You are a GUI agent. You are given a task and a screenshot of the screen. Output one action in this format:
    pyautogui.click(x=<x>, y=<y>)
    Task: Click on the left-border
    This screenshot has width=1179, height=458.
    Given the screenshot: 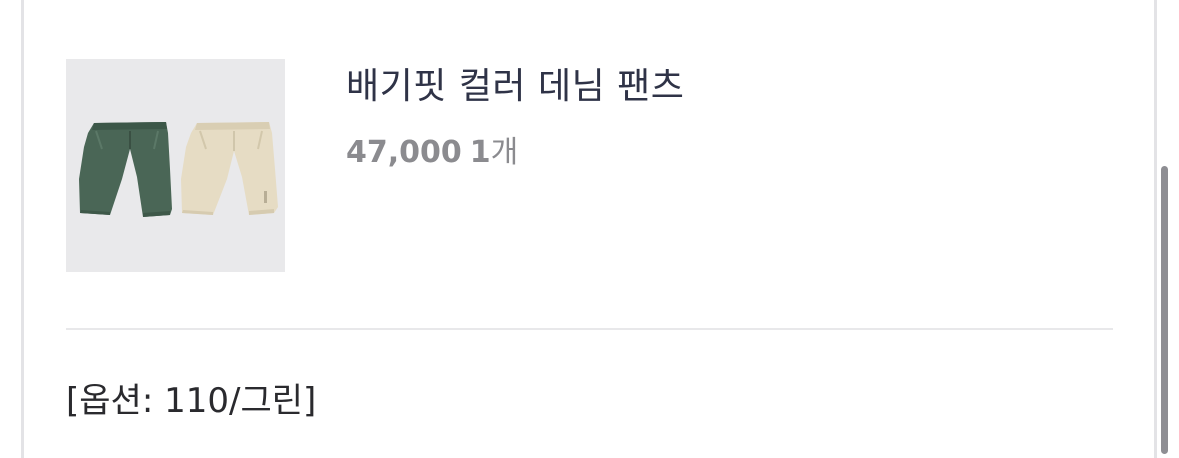 What is the action you would take?
    pyautogui.click(x=22, y=229)
    